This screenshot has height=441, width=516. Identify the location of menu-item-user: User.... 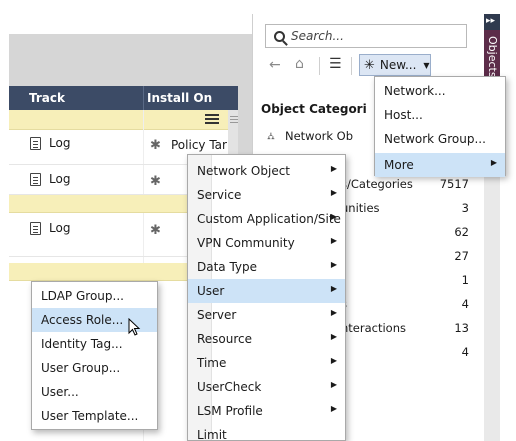
(94, 392).